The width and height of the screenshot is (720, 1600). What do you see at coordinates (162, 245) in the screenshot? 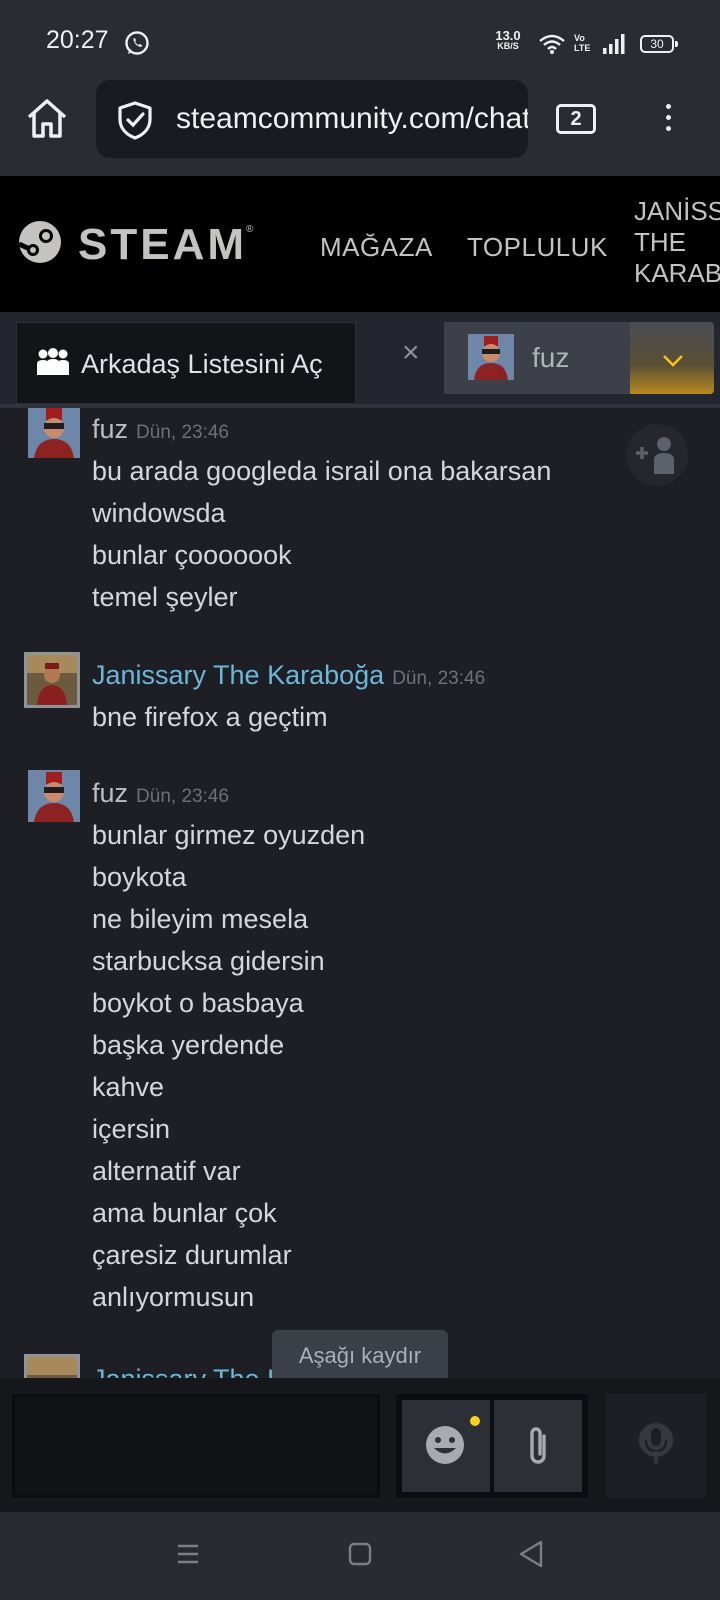
I see `steam-logo-text: STEAM` at bounding box center [162, 245].